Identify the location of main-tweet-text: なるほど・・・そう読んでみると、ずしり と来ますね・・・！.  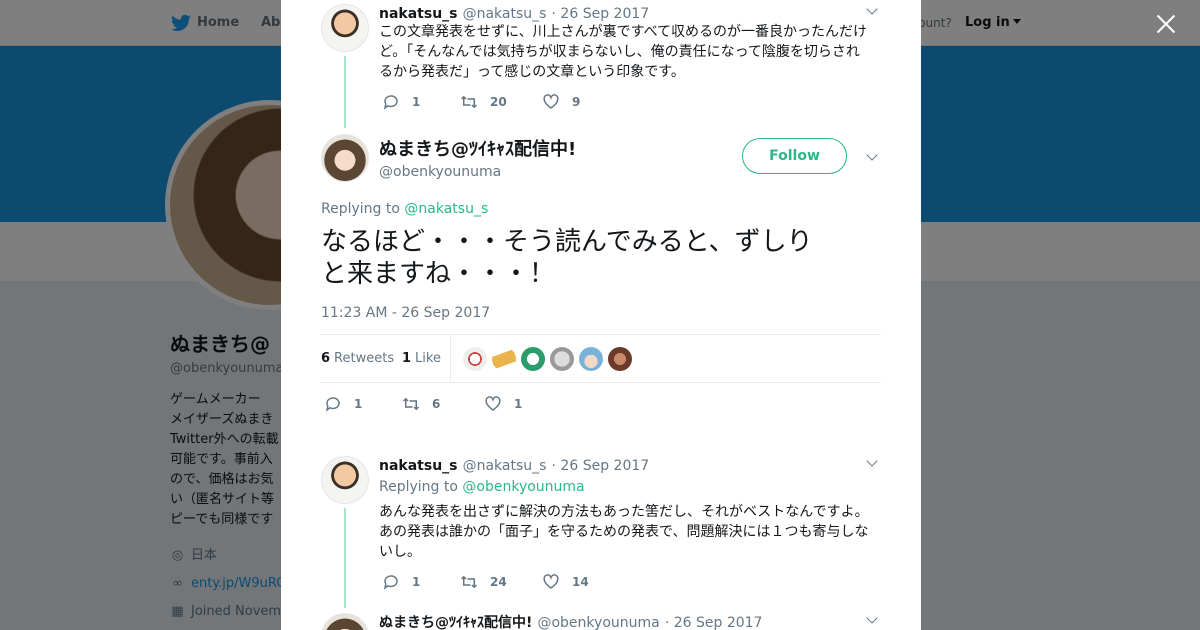
(601, 258).